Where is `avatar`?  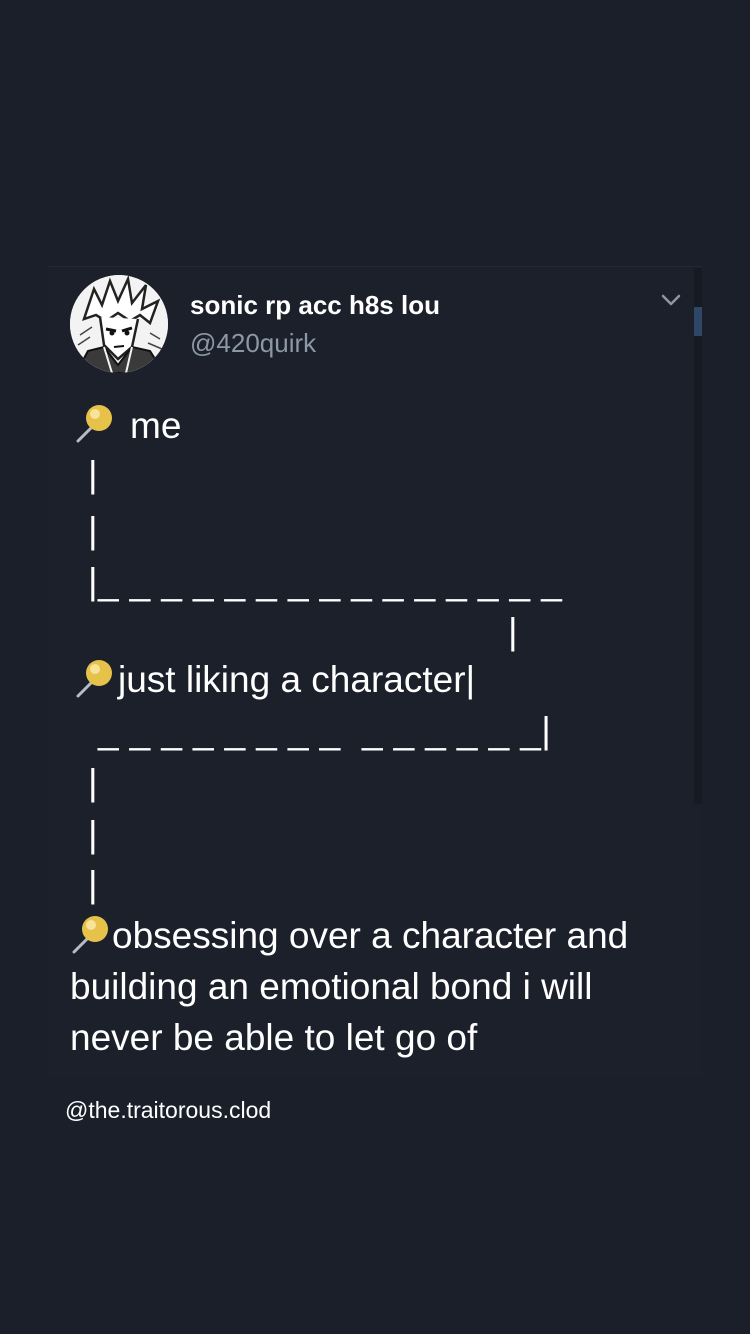
avatar is located at coordinates (119, 324).